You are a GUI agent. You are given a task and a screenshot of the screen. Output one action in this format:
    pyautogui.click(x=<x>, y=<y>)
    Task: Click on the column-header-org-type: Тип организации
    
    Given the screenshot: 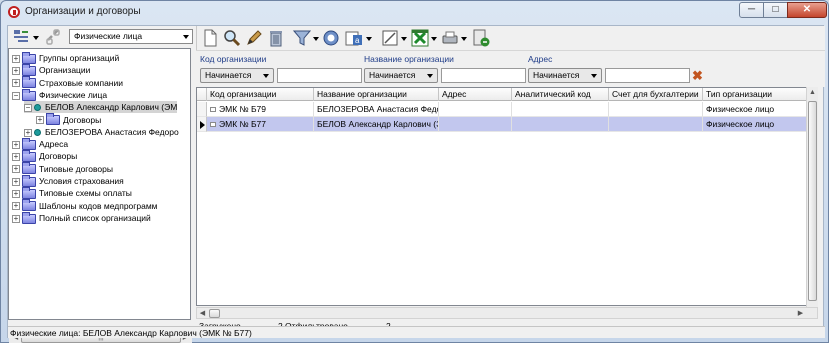 What is the action you would take?
    pyautogui.click(x=760, y=94)
    